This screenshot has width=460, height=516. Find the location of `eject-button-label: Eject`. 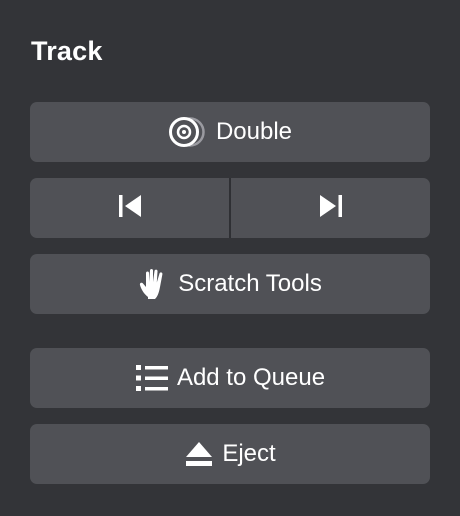

eject-button-label: Eject is located at coordinates (249, 453).